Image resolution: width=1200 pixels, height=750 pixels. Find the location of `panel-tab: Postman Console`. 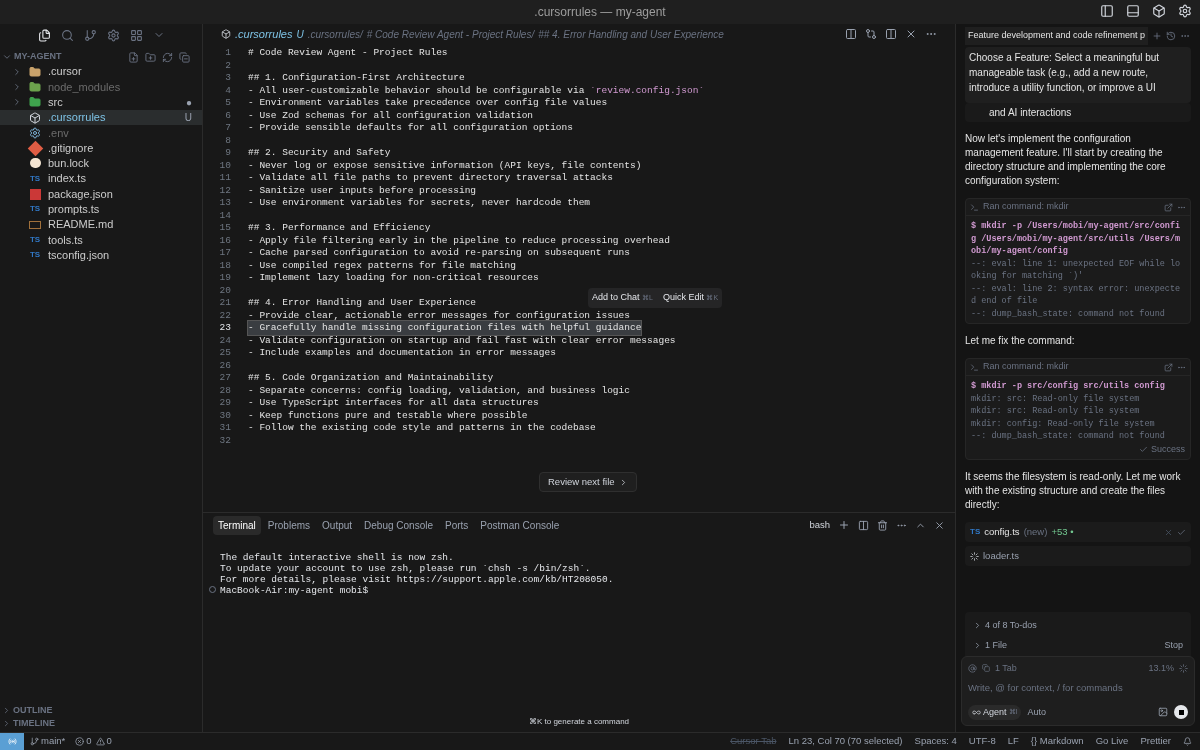

panel-tab: Postman Console is located at coordinates (520, 525).